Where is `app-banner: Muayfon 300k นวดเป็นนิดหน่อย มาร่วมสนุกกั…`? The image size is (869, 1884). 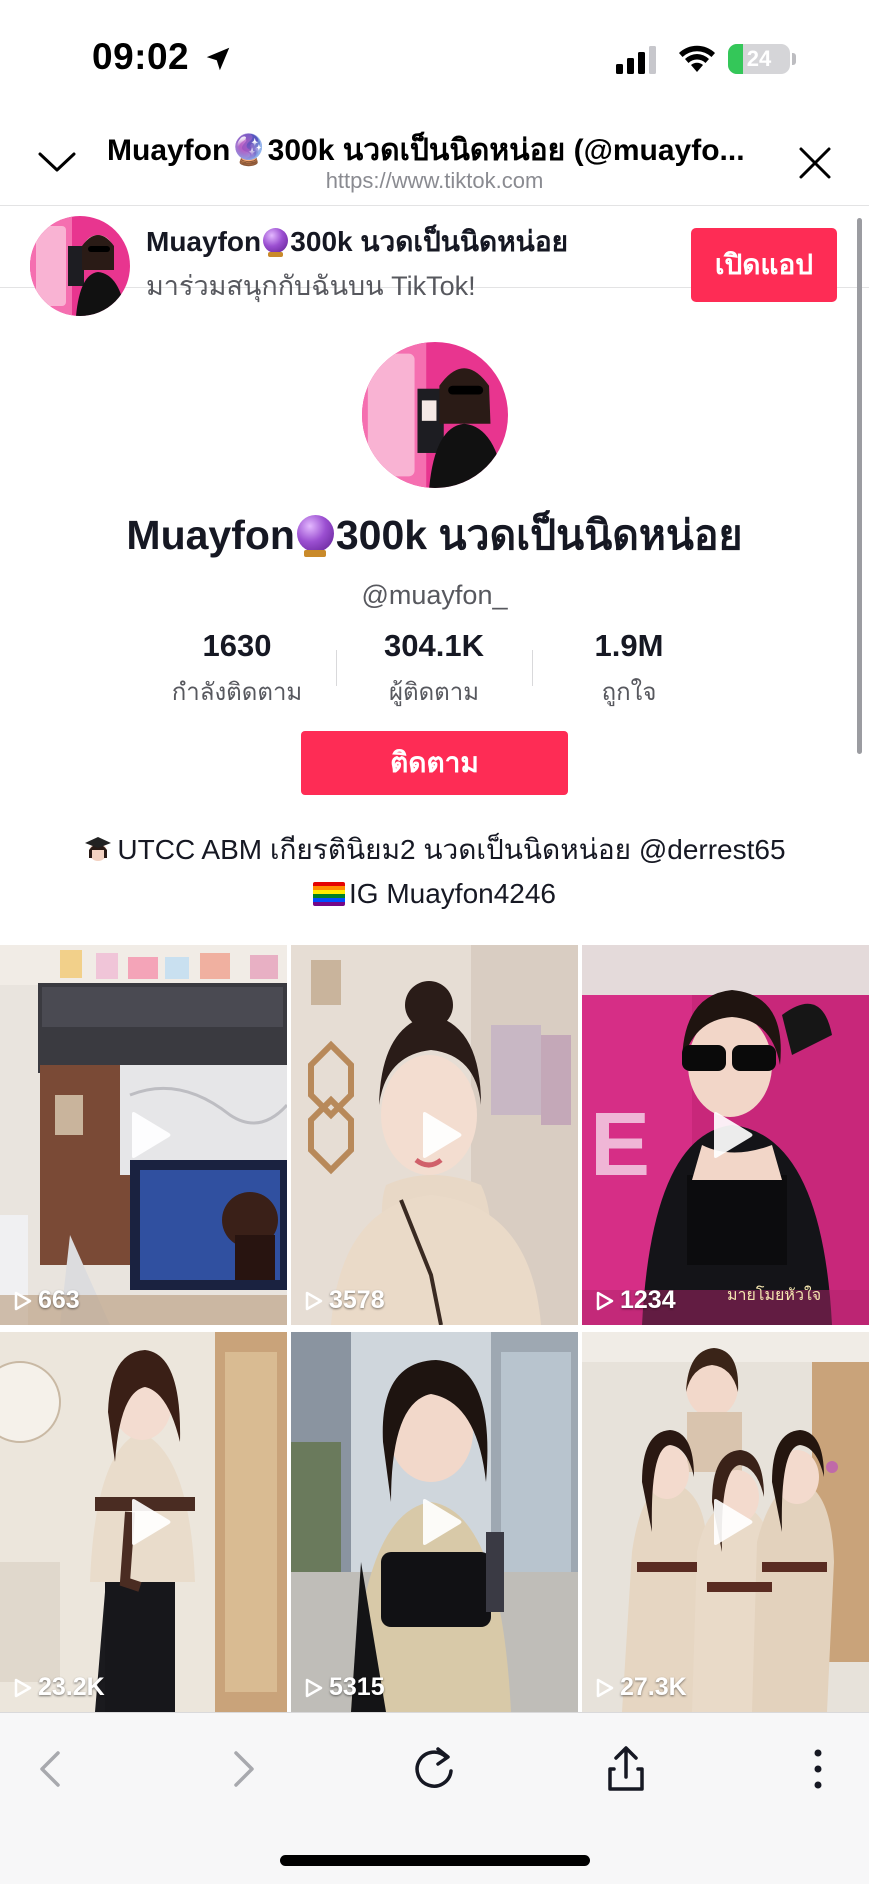 app-banner: Muayfon 300k นวดเป็นนิดหน่อย มาร่วมสนุกกั… is located at coordinates (434, 261).